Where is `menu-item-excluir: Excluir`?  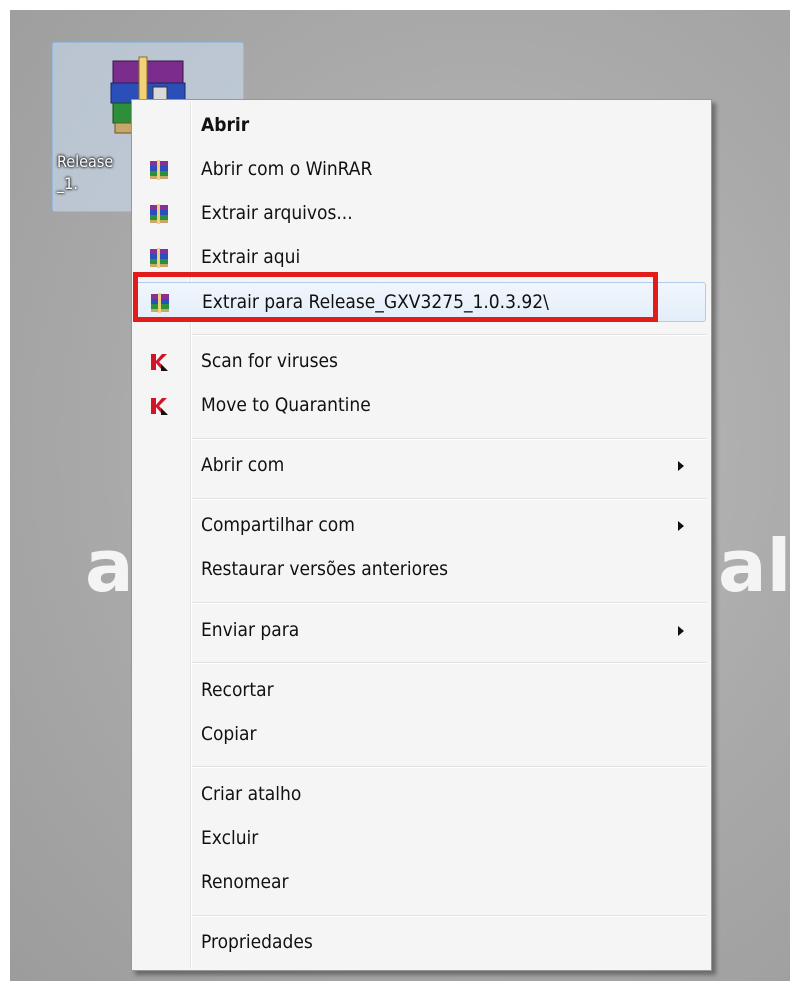
menu-item-excluir: Excluir is located at coordinates (420, 839).